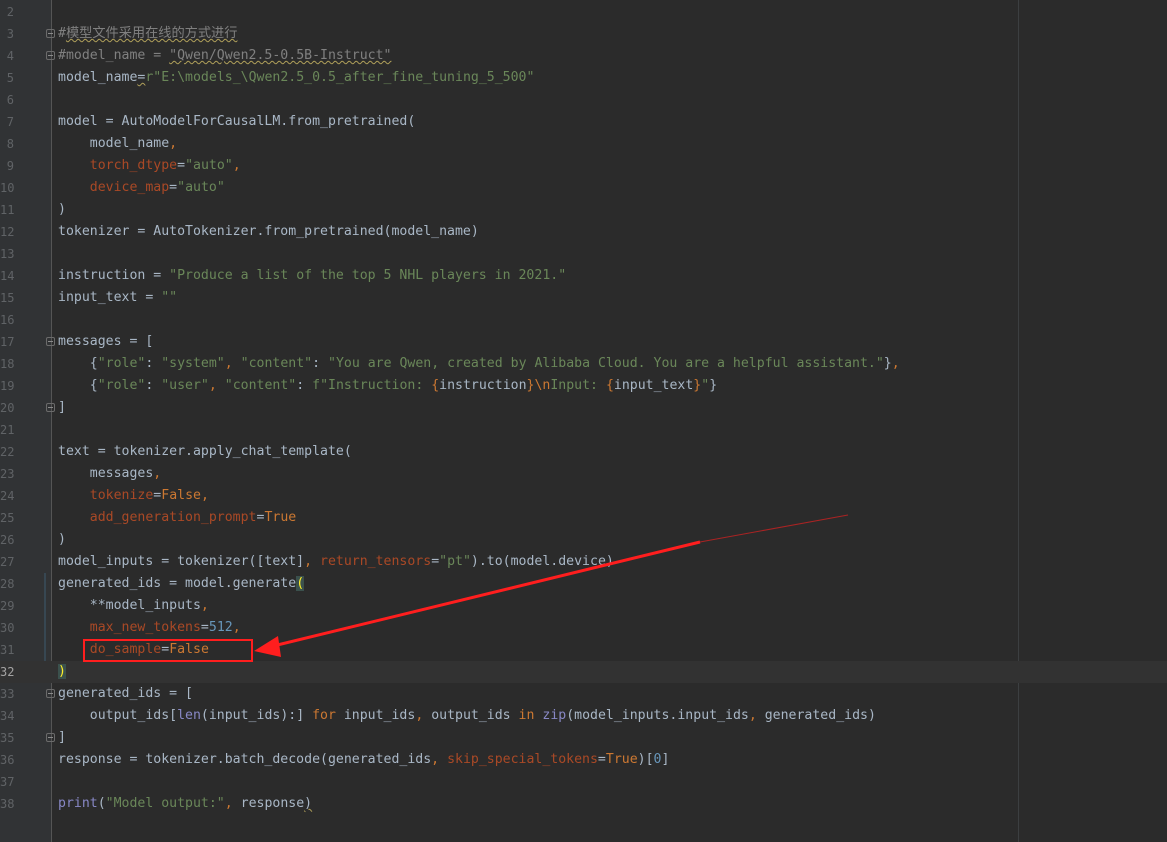 Image resolution: width=1167 pixels, height=842 pixels. Describe the element at coordinates (583, 738) in the screenshot. I see `code-line: 35]` at that location.